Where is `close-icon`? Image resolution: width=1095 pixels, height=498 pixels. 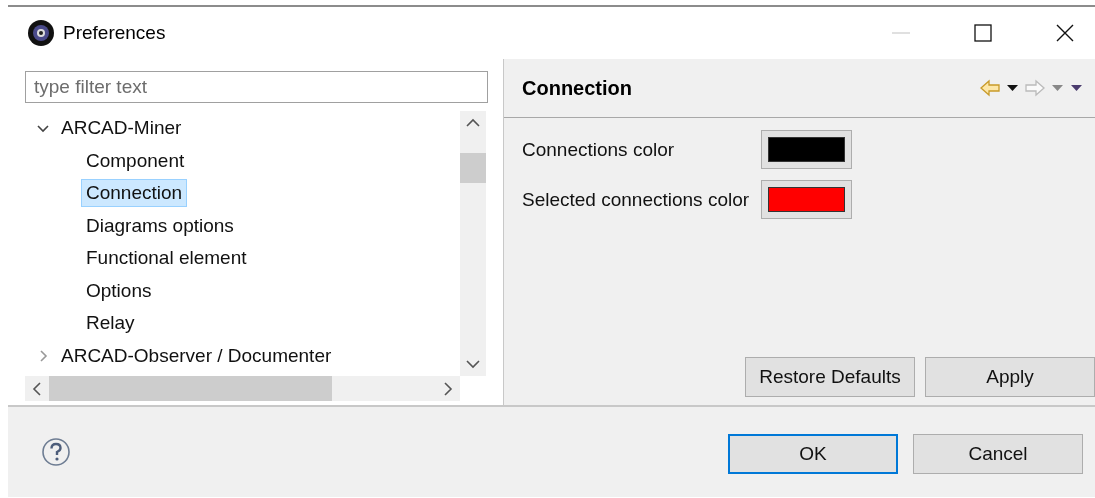
close-icon is located at coordinates (1065, 33).